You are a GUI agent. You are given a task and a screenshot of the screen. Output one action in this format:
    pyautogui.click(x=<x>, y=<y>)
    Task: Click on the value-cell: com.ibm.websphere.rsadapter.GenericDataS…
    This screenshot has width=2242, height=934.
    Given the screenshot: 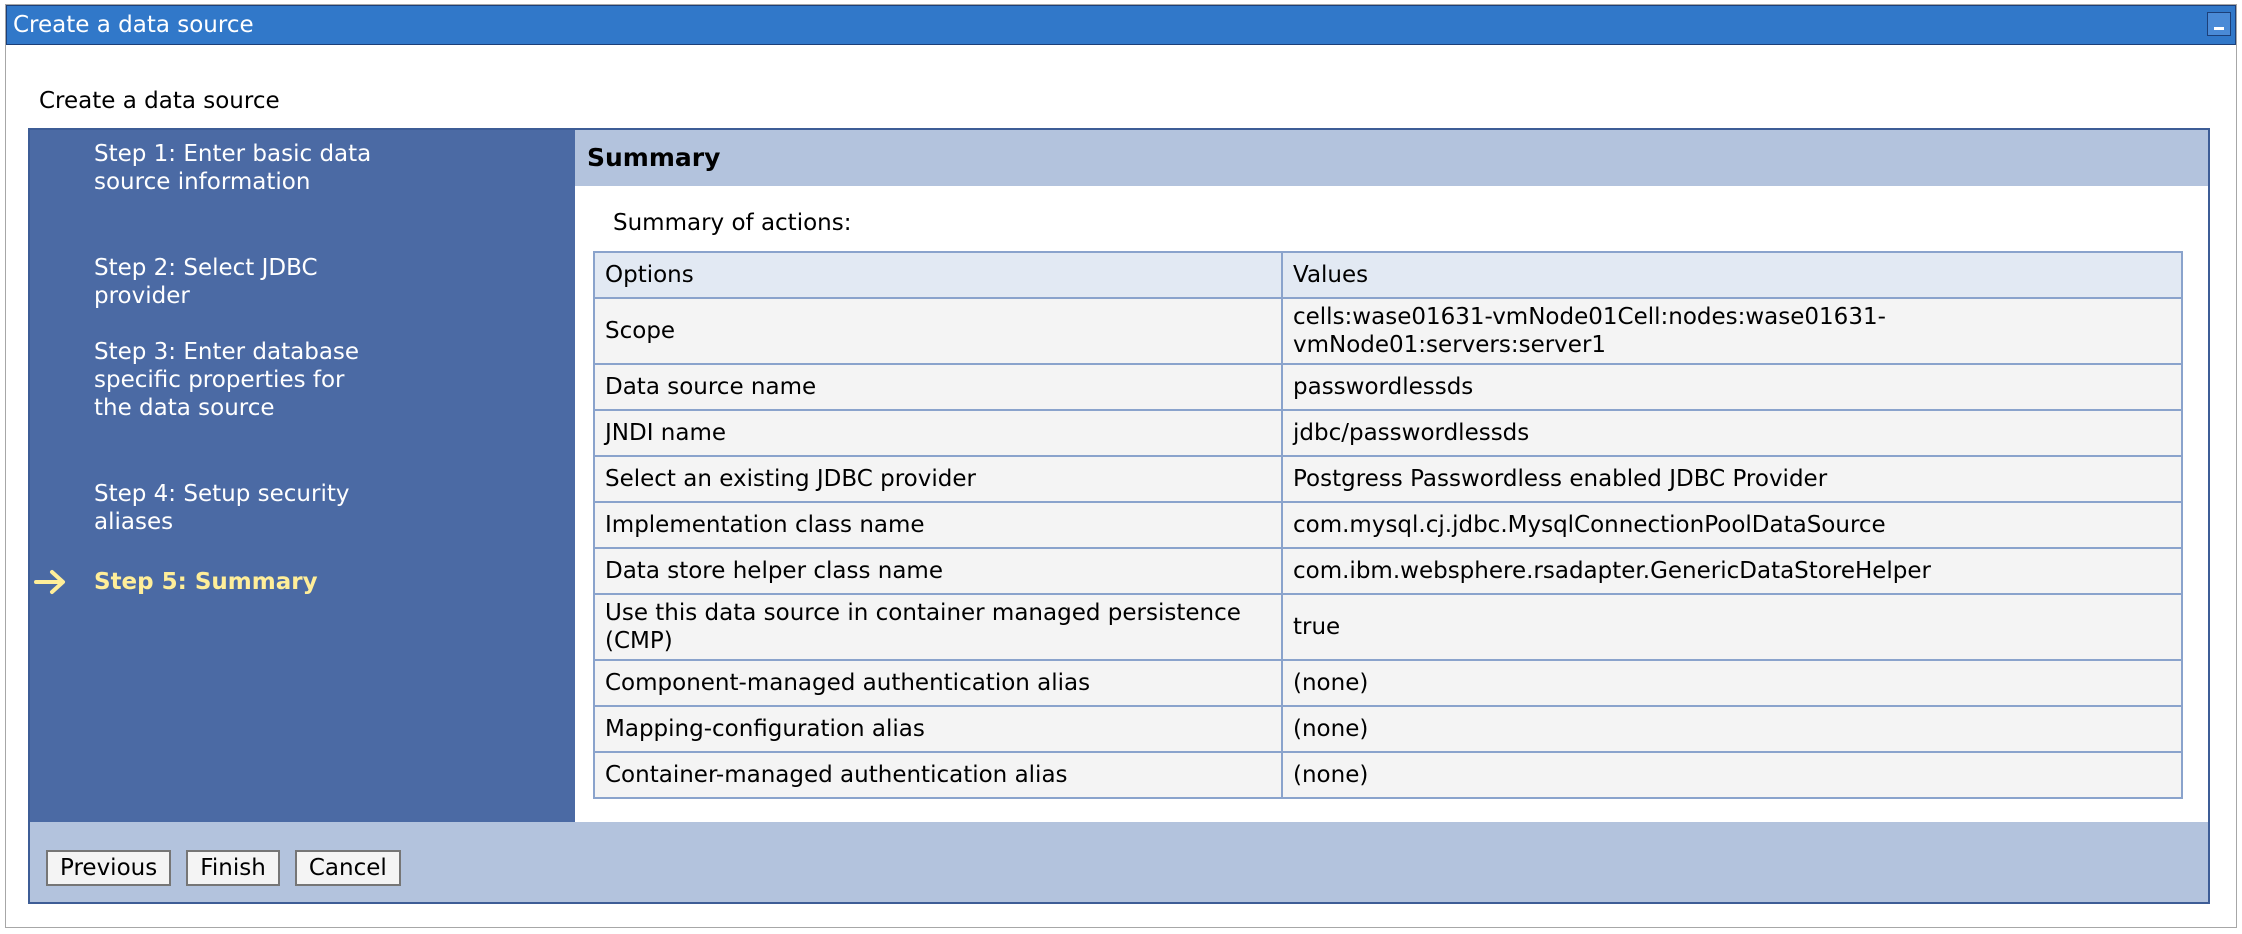 What is the action you would take?
    pyautogui.click(x=1732, y=571)
    